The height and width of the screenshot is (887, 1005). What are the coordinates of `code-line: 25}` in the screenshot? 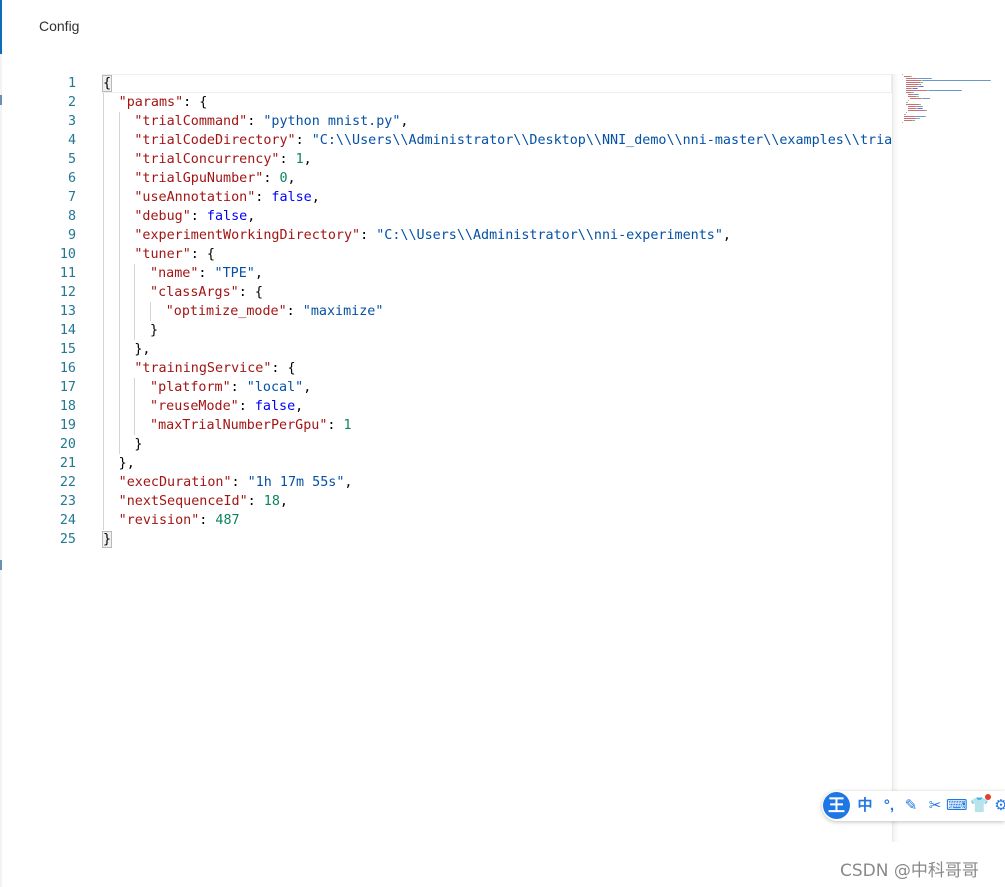 It's located at (446, 539).